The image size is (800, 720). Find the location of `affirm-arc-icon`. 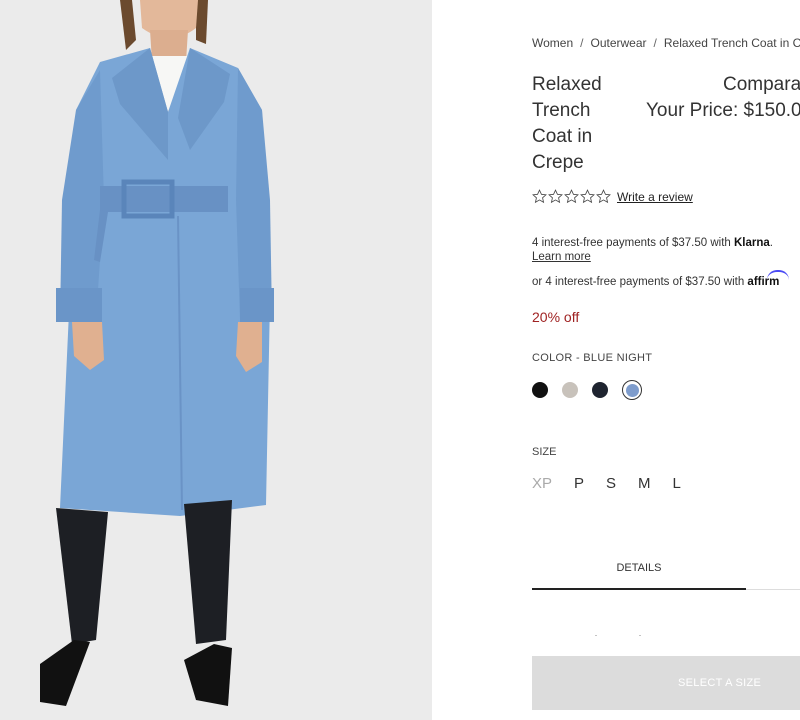

affirm-arc-icon is located at coordinates (778, 275).